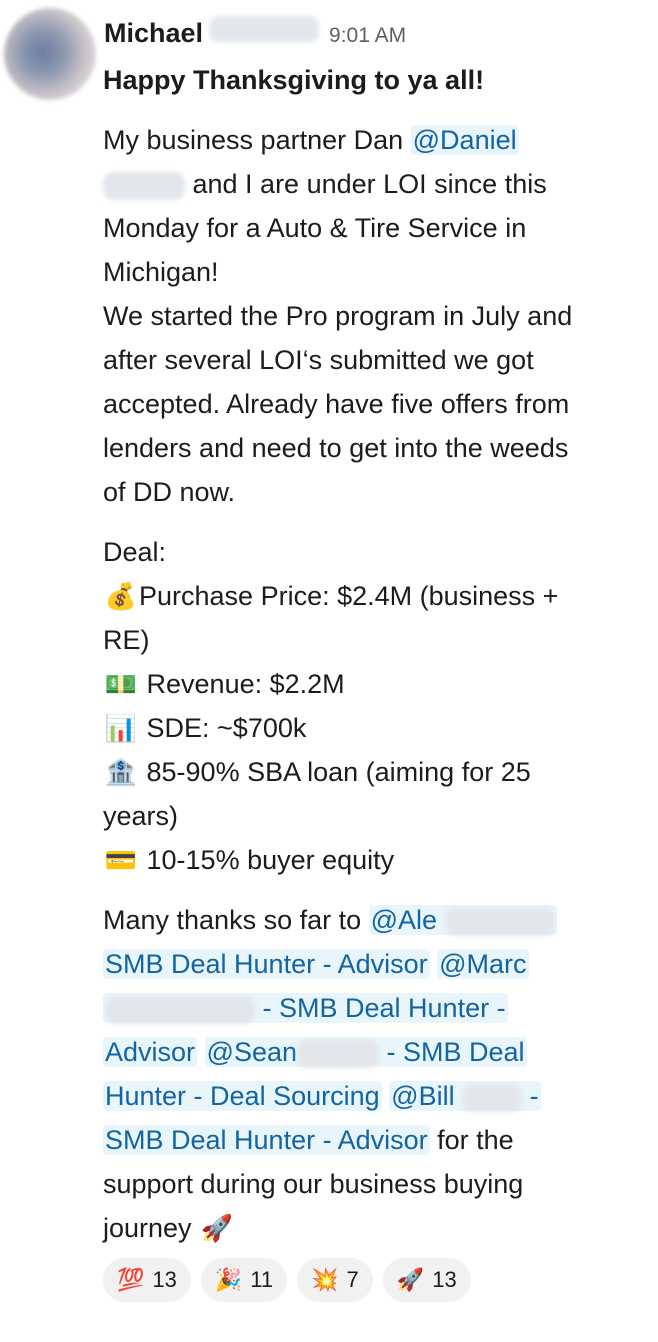 This screenshot has height=1342, width=658. What do you see at coordinates (368, 684) in the screenshot?
I see `deal-revenue: 💵 Revenue: $2.2M` at bounding box center [368, 684].